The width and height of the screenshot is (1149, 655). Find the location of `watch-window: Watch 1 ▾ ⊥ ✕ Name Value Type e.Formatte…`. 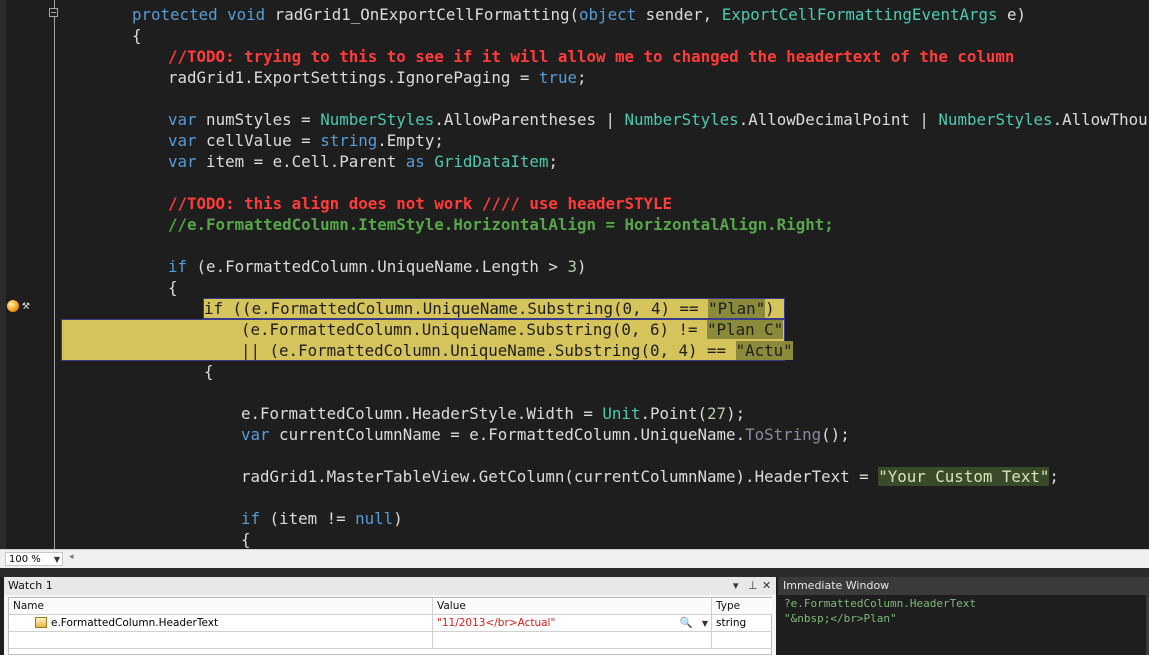

watch-window: Watch 1 ▾ ⊥ ✕ Name Value Type e.Formatte… is located at coordinates (390, 616).